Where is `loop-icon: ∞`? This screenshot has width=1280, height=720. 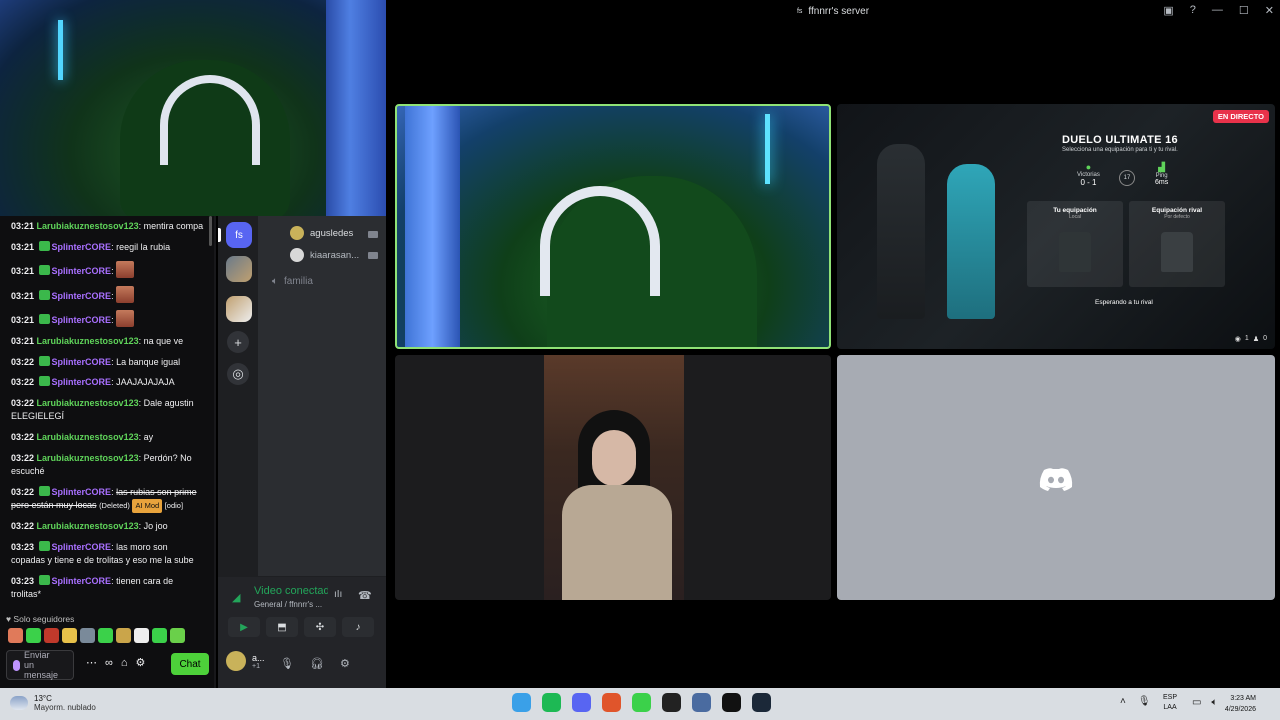
loop-icon: ∞ is located at coordinates (109, 663).